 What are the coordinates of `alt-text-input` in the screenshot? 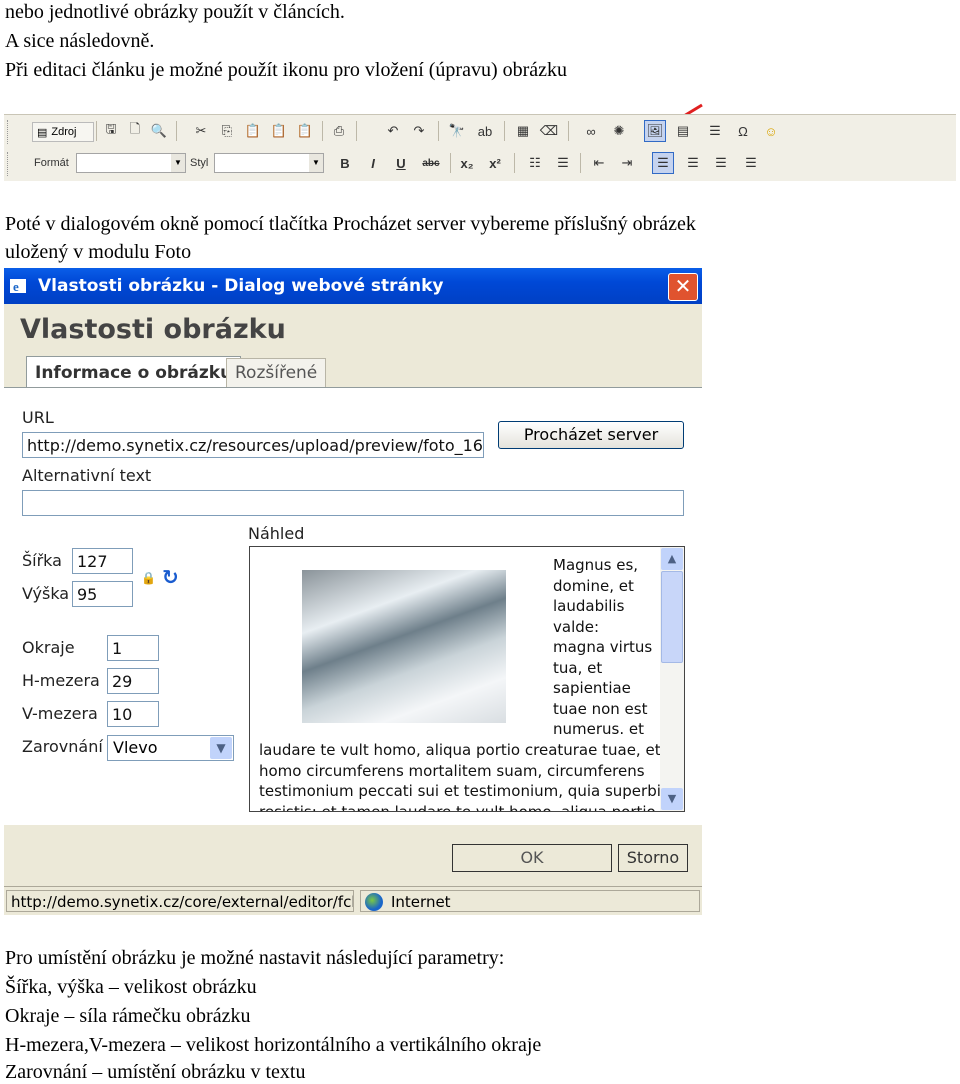 It's located at (353, 503).